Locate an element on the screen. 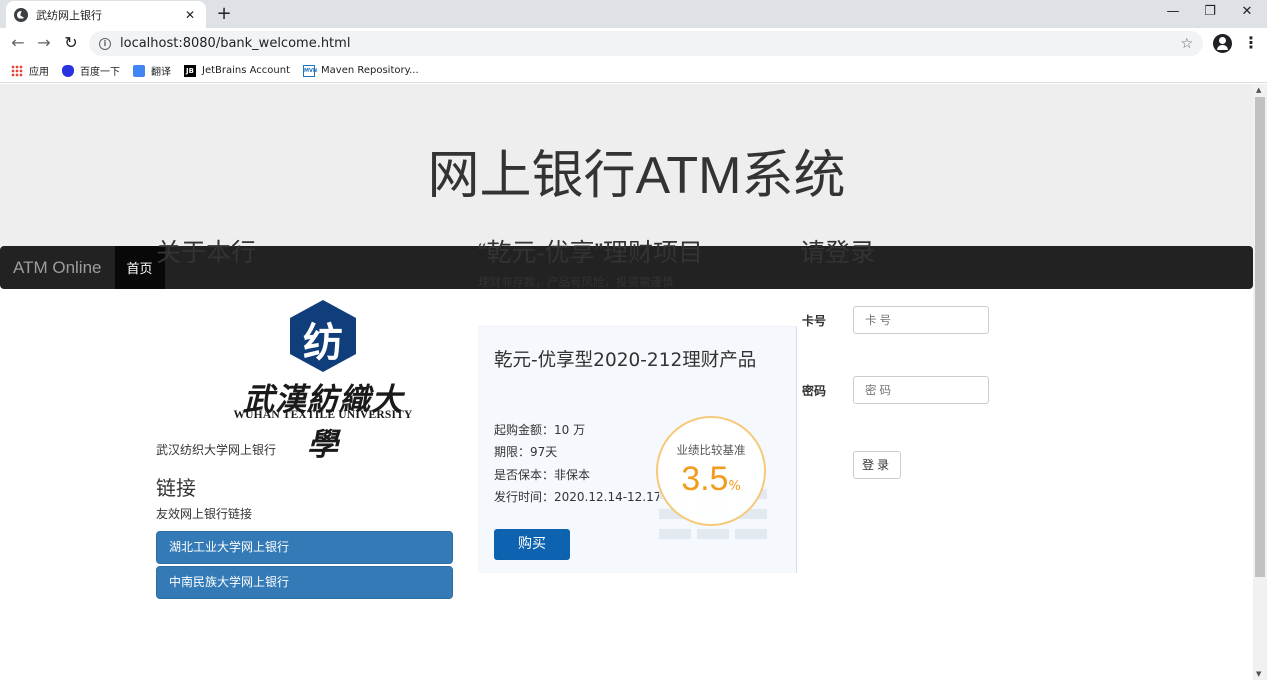 This screenshot has height=680, width=1267. fact-principal-guarantee: 是否保本：非保本 is located at coordinates (542, 474).